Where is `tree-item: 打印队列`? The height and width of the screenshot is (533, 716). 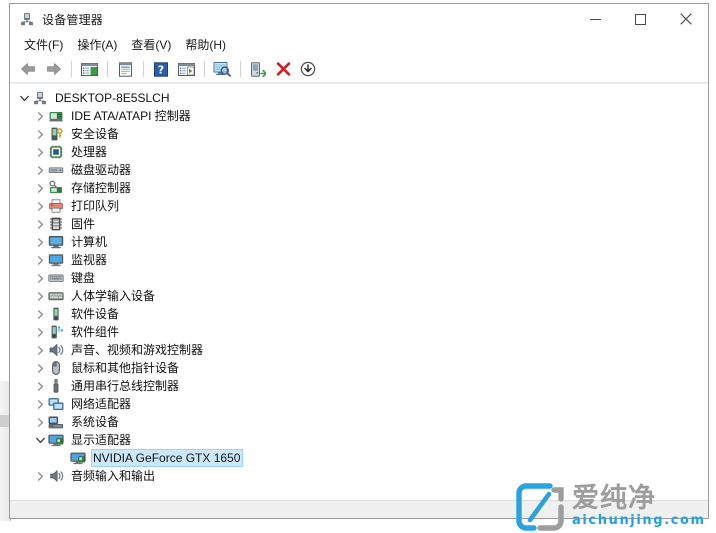 tree-item: 打印队列 is located at coordinates (359, 206).